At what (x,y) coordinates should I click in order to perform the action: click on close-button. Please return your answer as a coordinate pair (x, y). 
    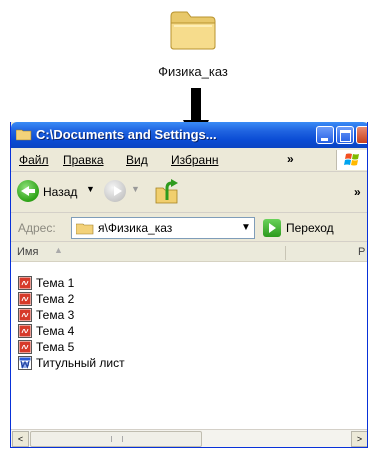
    Looking at the image, I should click on (361, 135).